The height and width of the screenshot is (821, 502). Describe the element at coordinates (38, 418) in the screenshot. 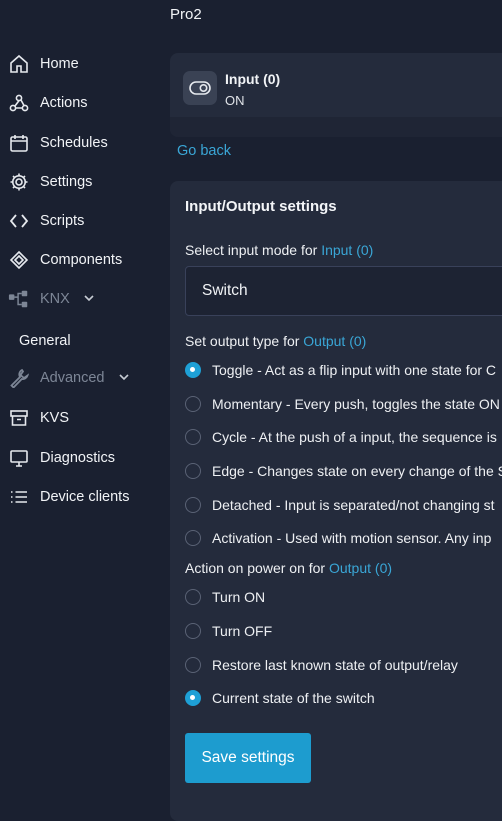

I see `sidebar-item-kvs: KVS` at that location.